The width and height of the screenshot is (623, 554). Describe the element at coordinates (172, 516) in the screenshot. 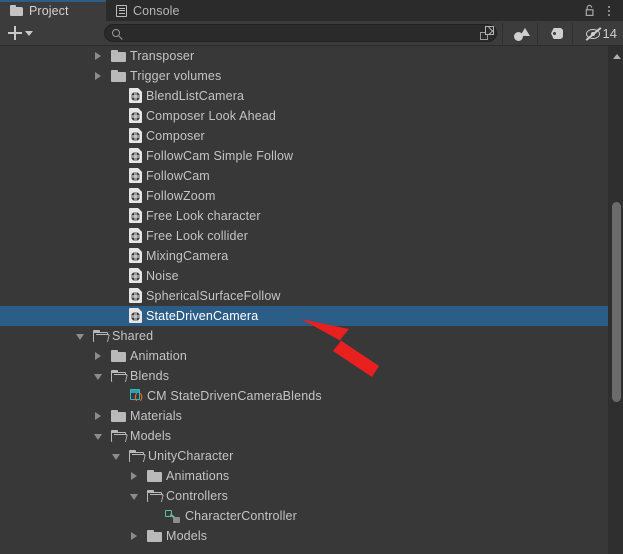

I see `animator-controller-icon` at that location.